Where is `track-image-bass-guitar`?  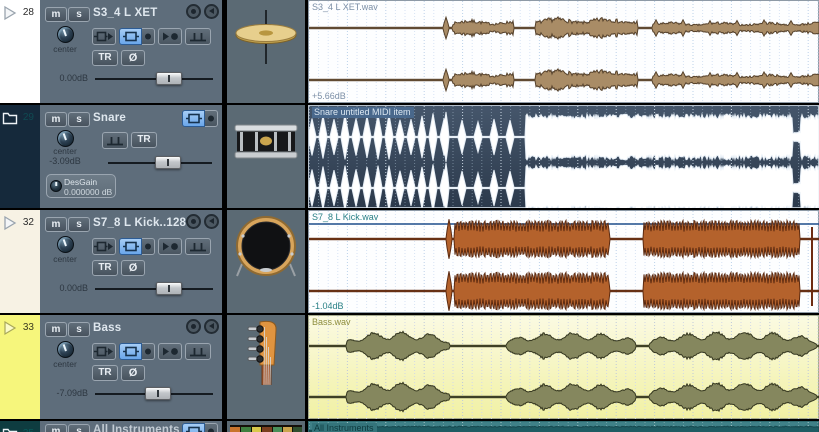
track-image-bass-guitar is located at coordinates (266, 367).